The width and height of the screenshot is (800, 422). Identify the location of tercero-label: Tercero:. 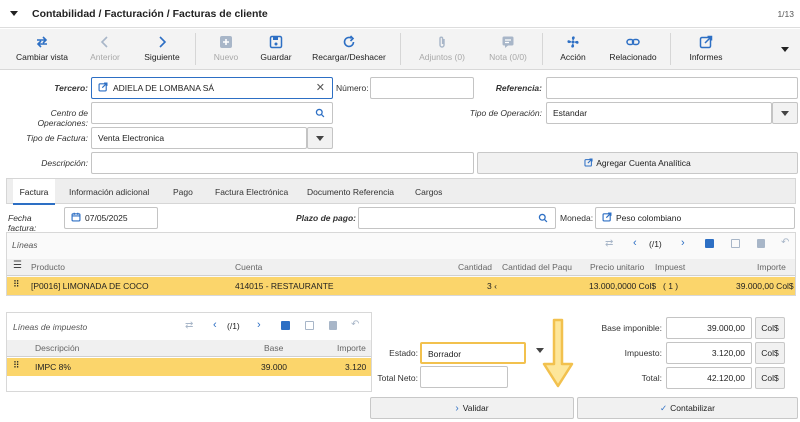
(71, 88).